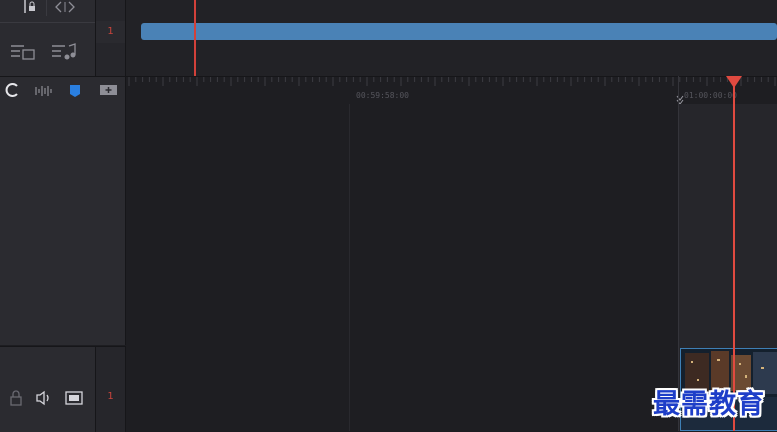 The height and width of the screenshot is (432, 777). What do you see at coordinates (48, 389) in the screenshot?
I see `video-track-header` at bounding box center [48, 389].